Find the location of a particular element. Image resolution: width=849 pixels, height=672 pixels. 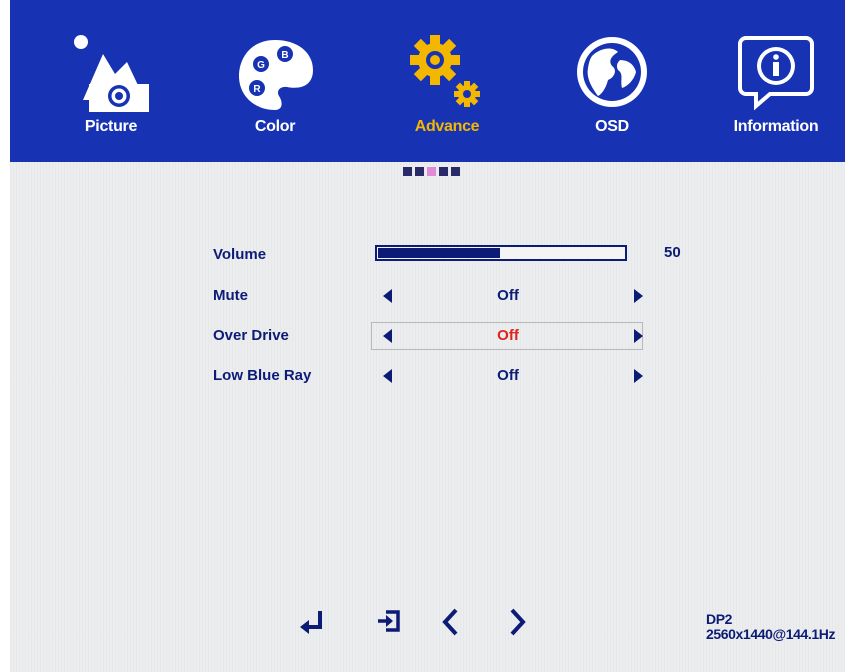

signal-status: DP2 2560x1440@144.1Hz is located at coordinates (770, 627).